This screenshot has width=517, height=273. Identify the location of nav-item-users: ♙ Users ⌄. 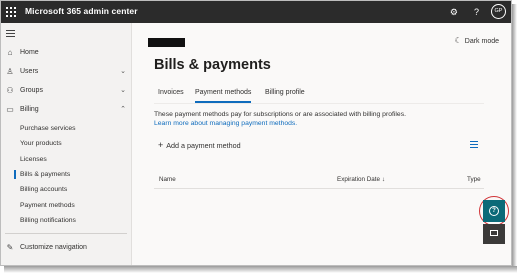
(66, 72).